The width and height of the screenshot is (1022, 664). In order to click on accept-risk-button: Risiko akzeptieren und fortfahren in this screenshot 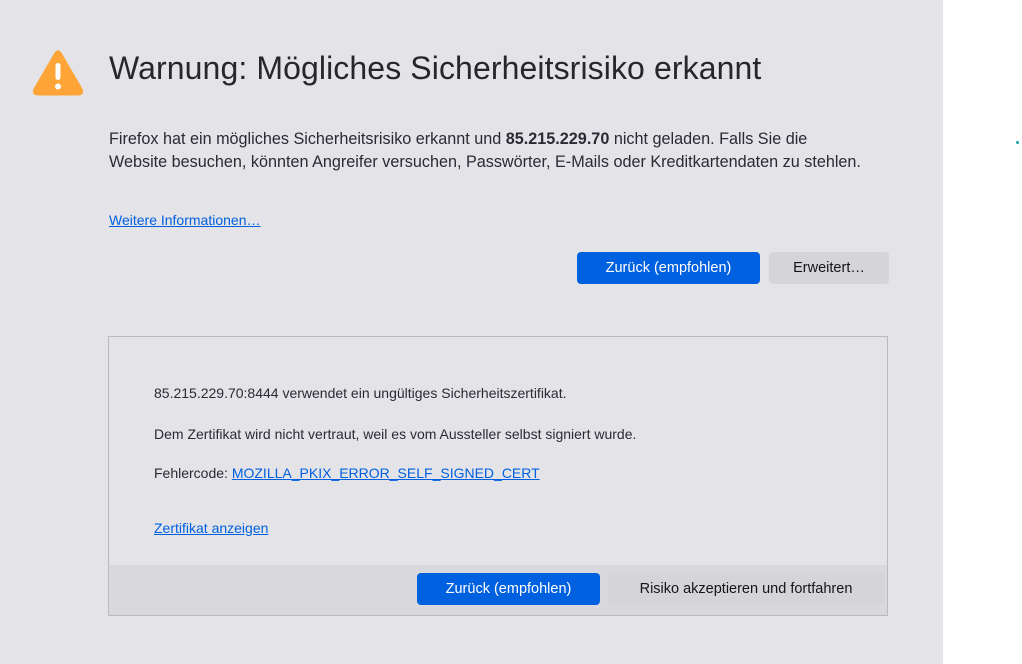, I will do `click(746, 589)`.